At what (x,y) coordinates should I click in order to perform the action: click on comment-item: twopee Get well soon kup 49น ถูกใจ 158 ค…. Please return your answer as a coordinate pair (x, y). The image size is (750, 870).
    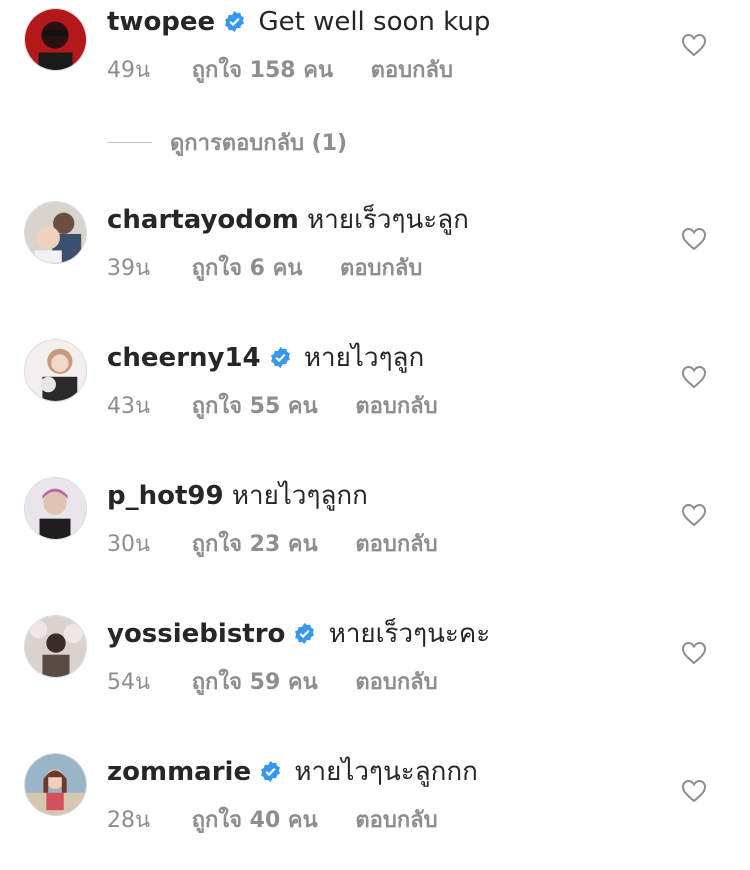
    Looking at the image, I should click on (375, 60).